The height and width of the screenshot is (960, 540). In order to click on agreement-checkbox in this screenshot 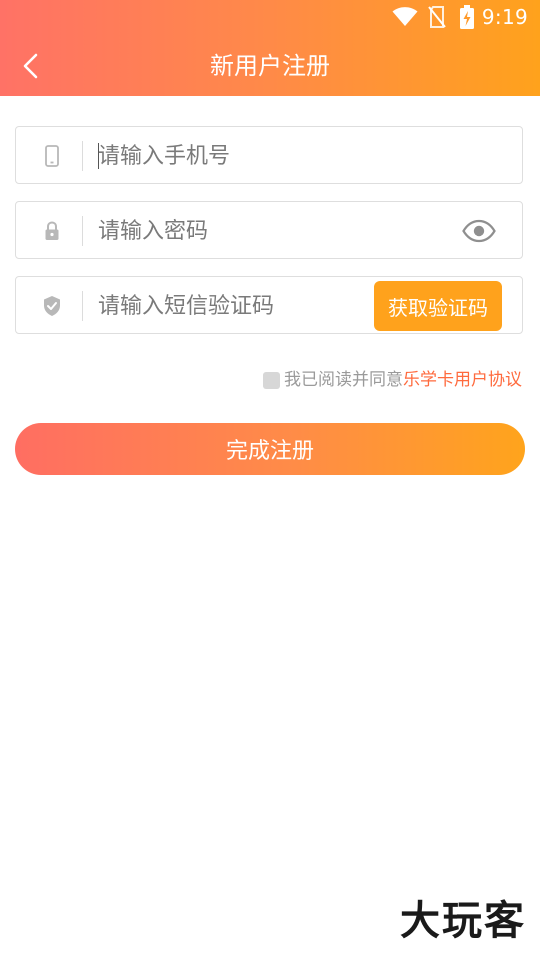, I will do `click(271, 380)`.